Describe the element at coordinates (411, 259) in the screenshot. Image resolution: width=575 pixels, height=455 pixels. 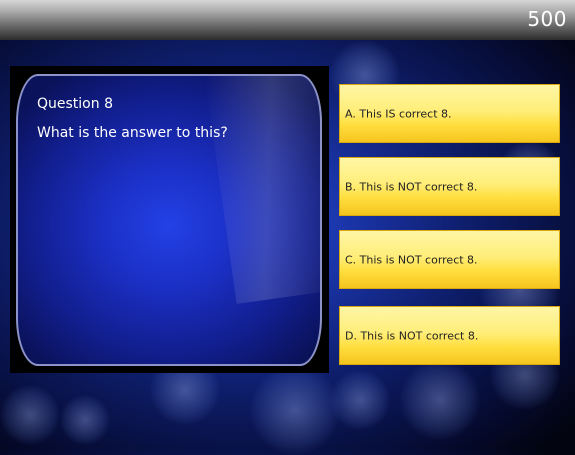
I see `answer-label: C. This is NOT correct 8.` at that location.